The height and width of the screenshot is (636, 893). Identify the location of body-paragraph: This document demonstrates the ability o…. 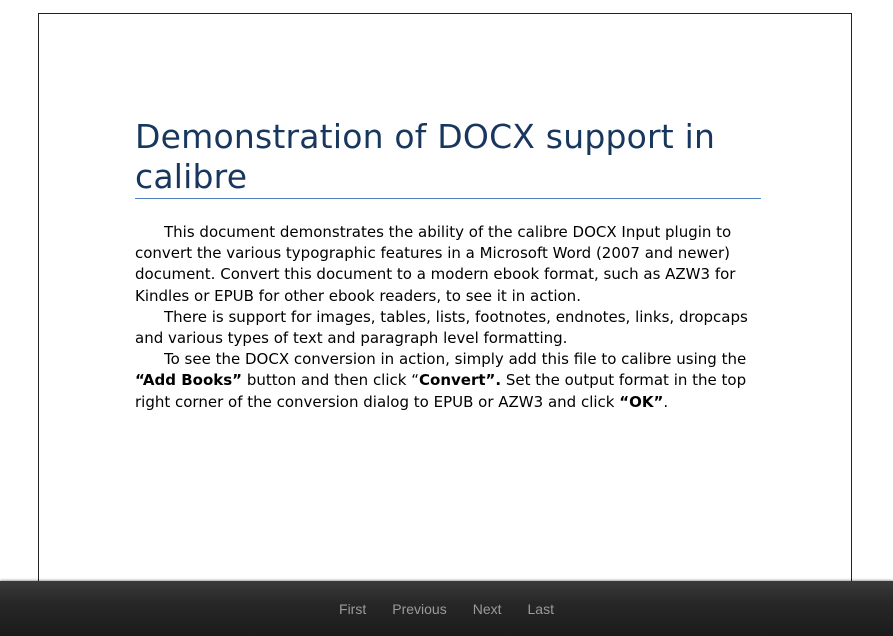
(448, 264).